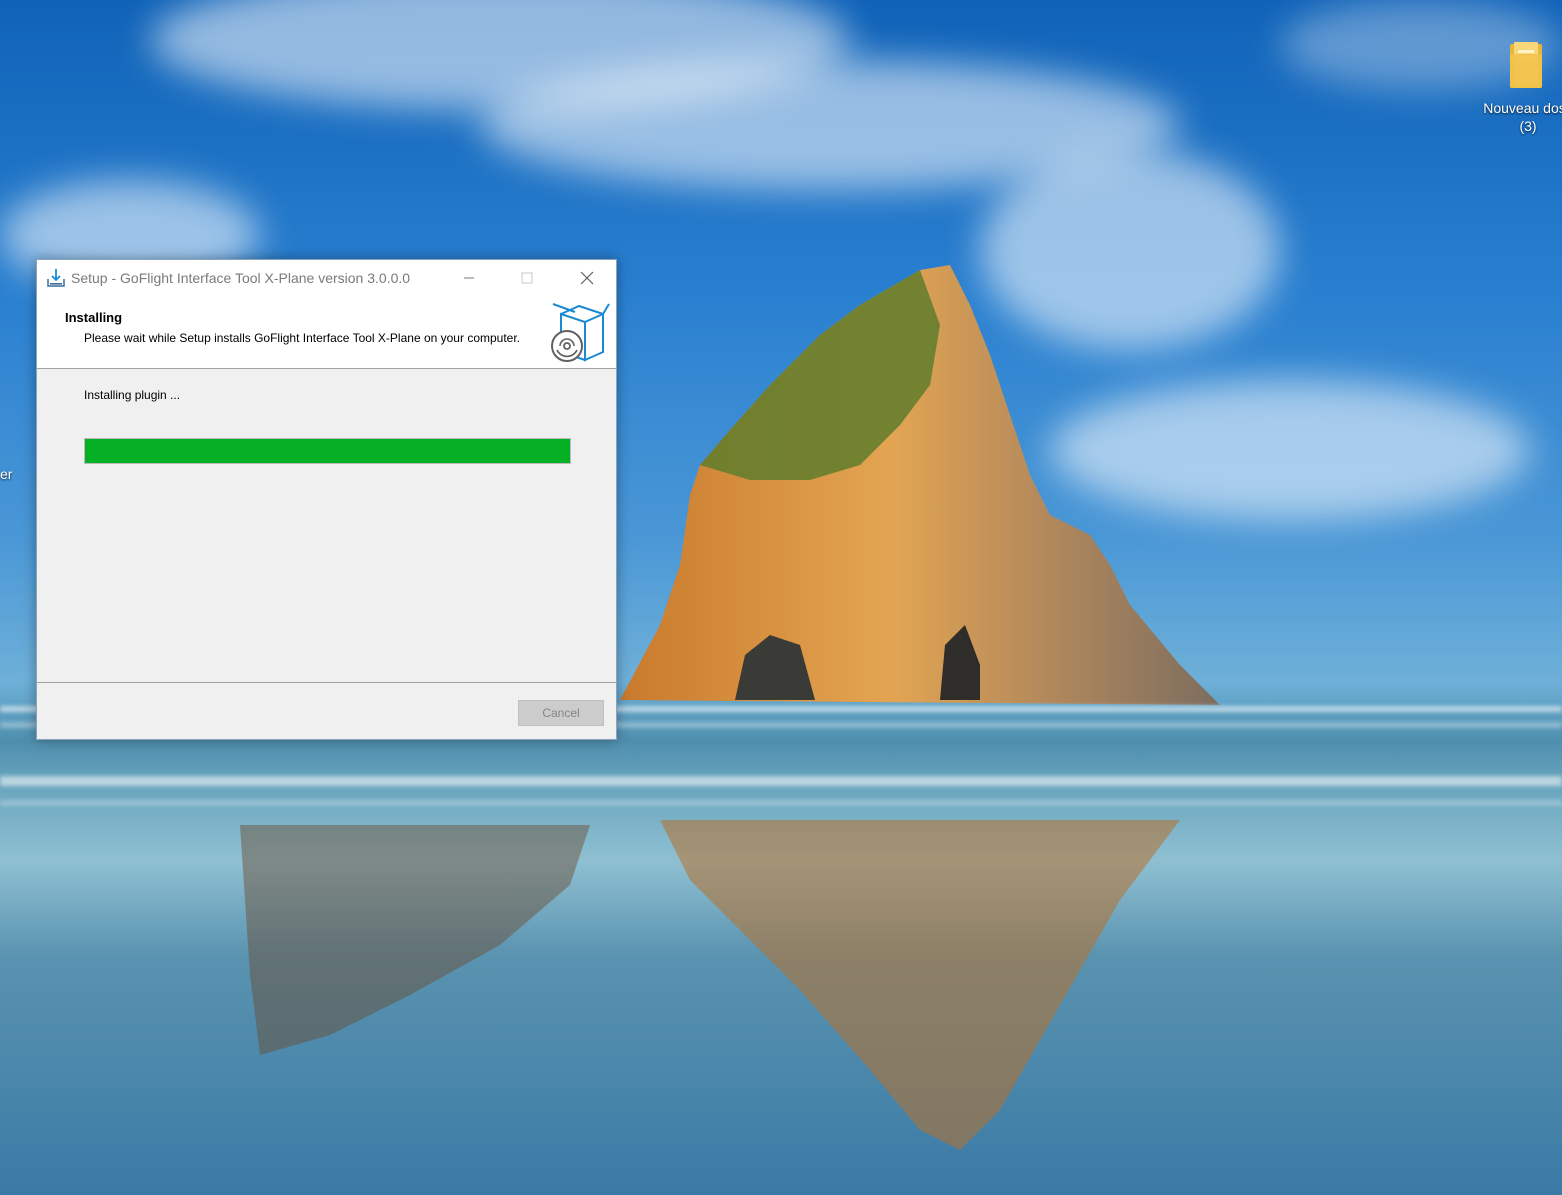 Image resolution: width=1562 pixels, height=1195 pixels. I want to click on desktop-folder-item: Nouveau doss (3), so click(1515, 87).